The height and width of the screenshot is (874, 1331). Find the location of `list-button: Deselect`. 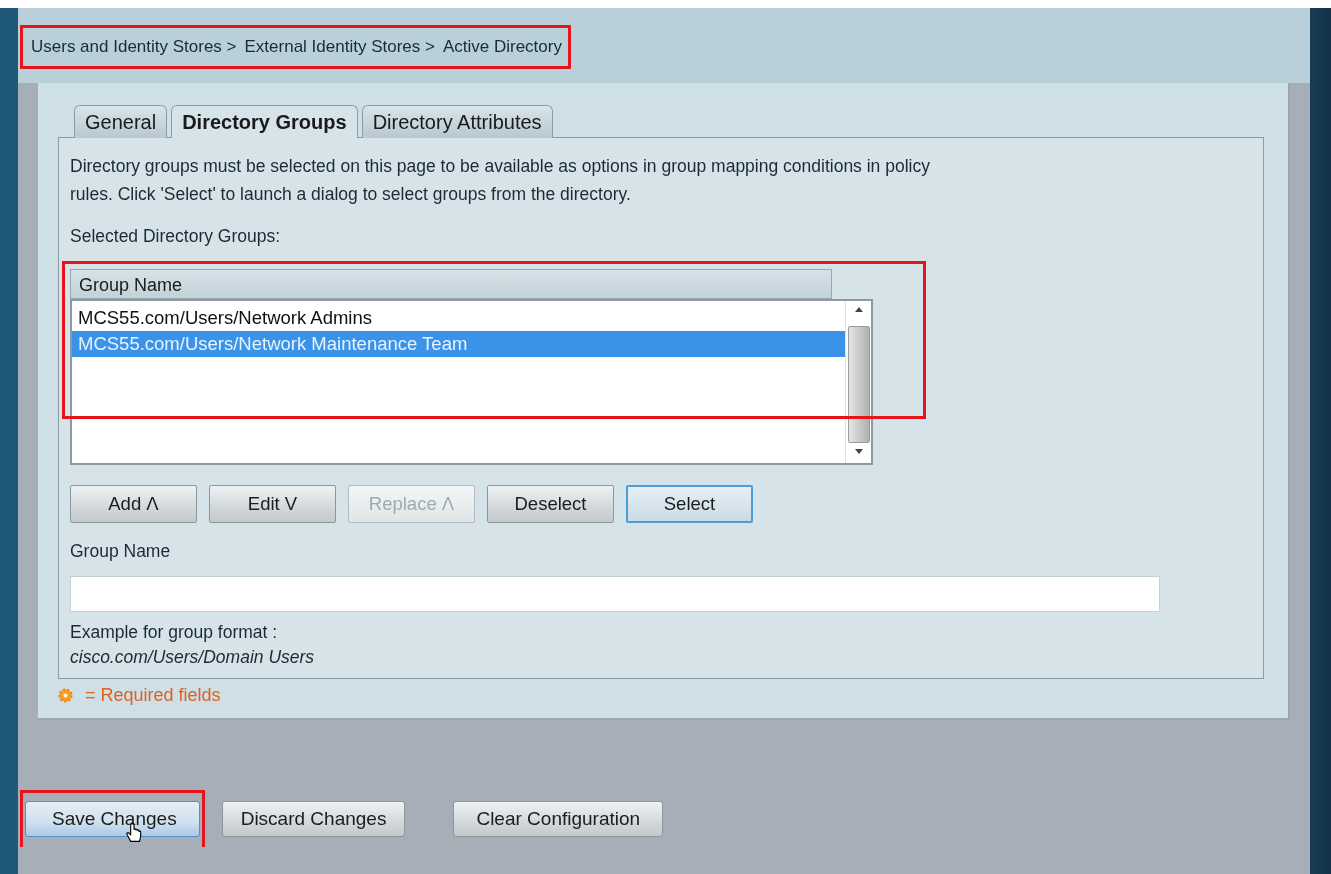

list-button: Deselect is located at coordinates (550, 504).